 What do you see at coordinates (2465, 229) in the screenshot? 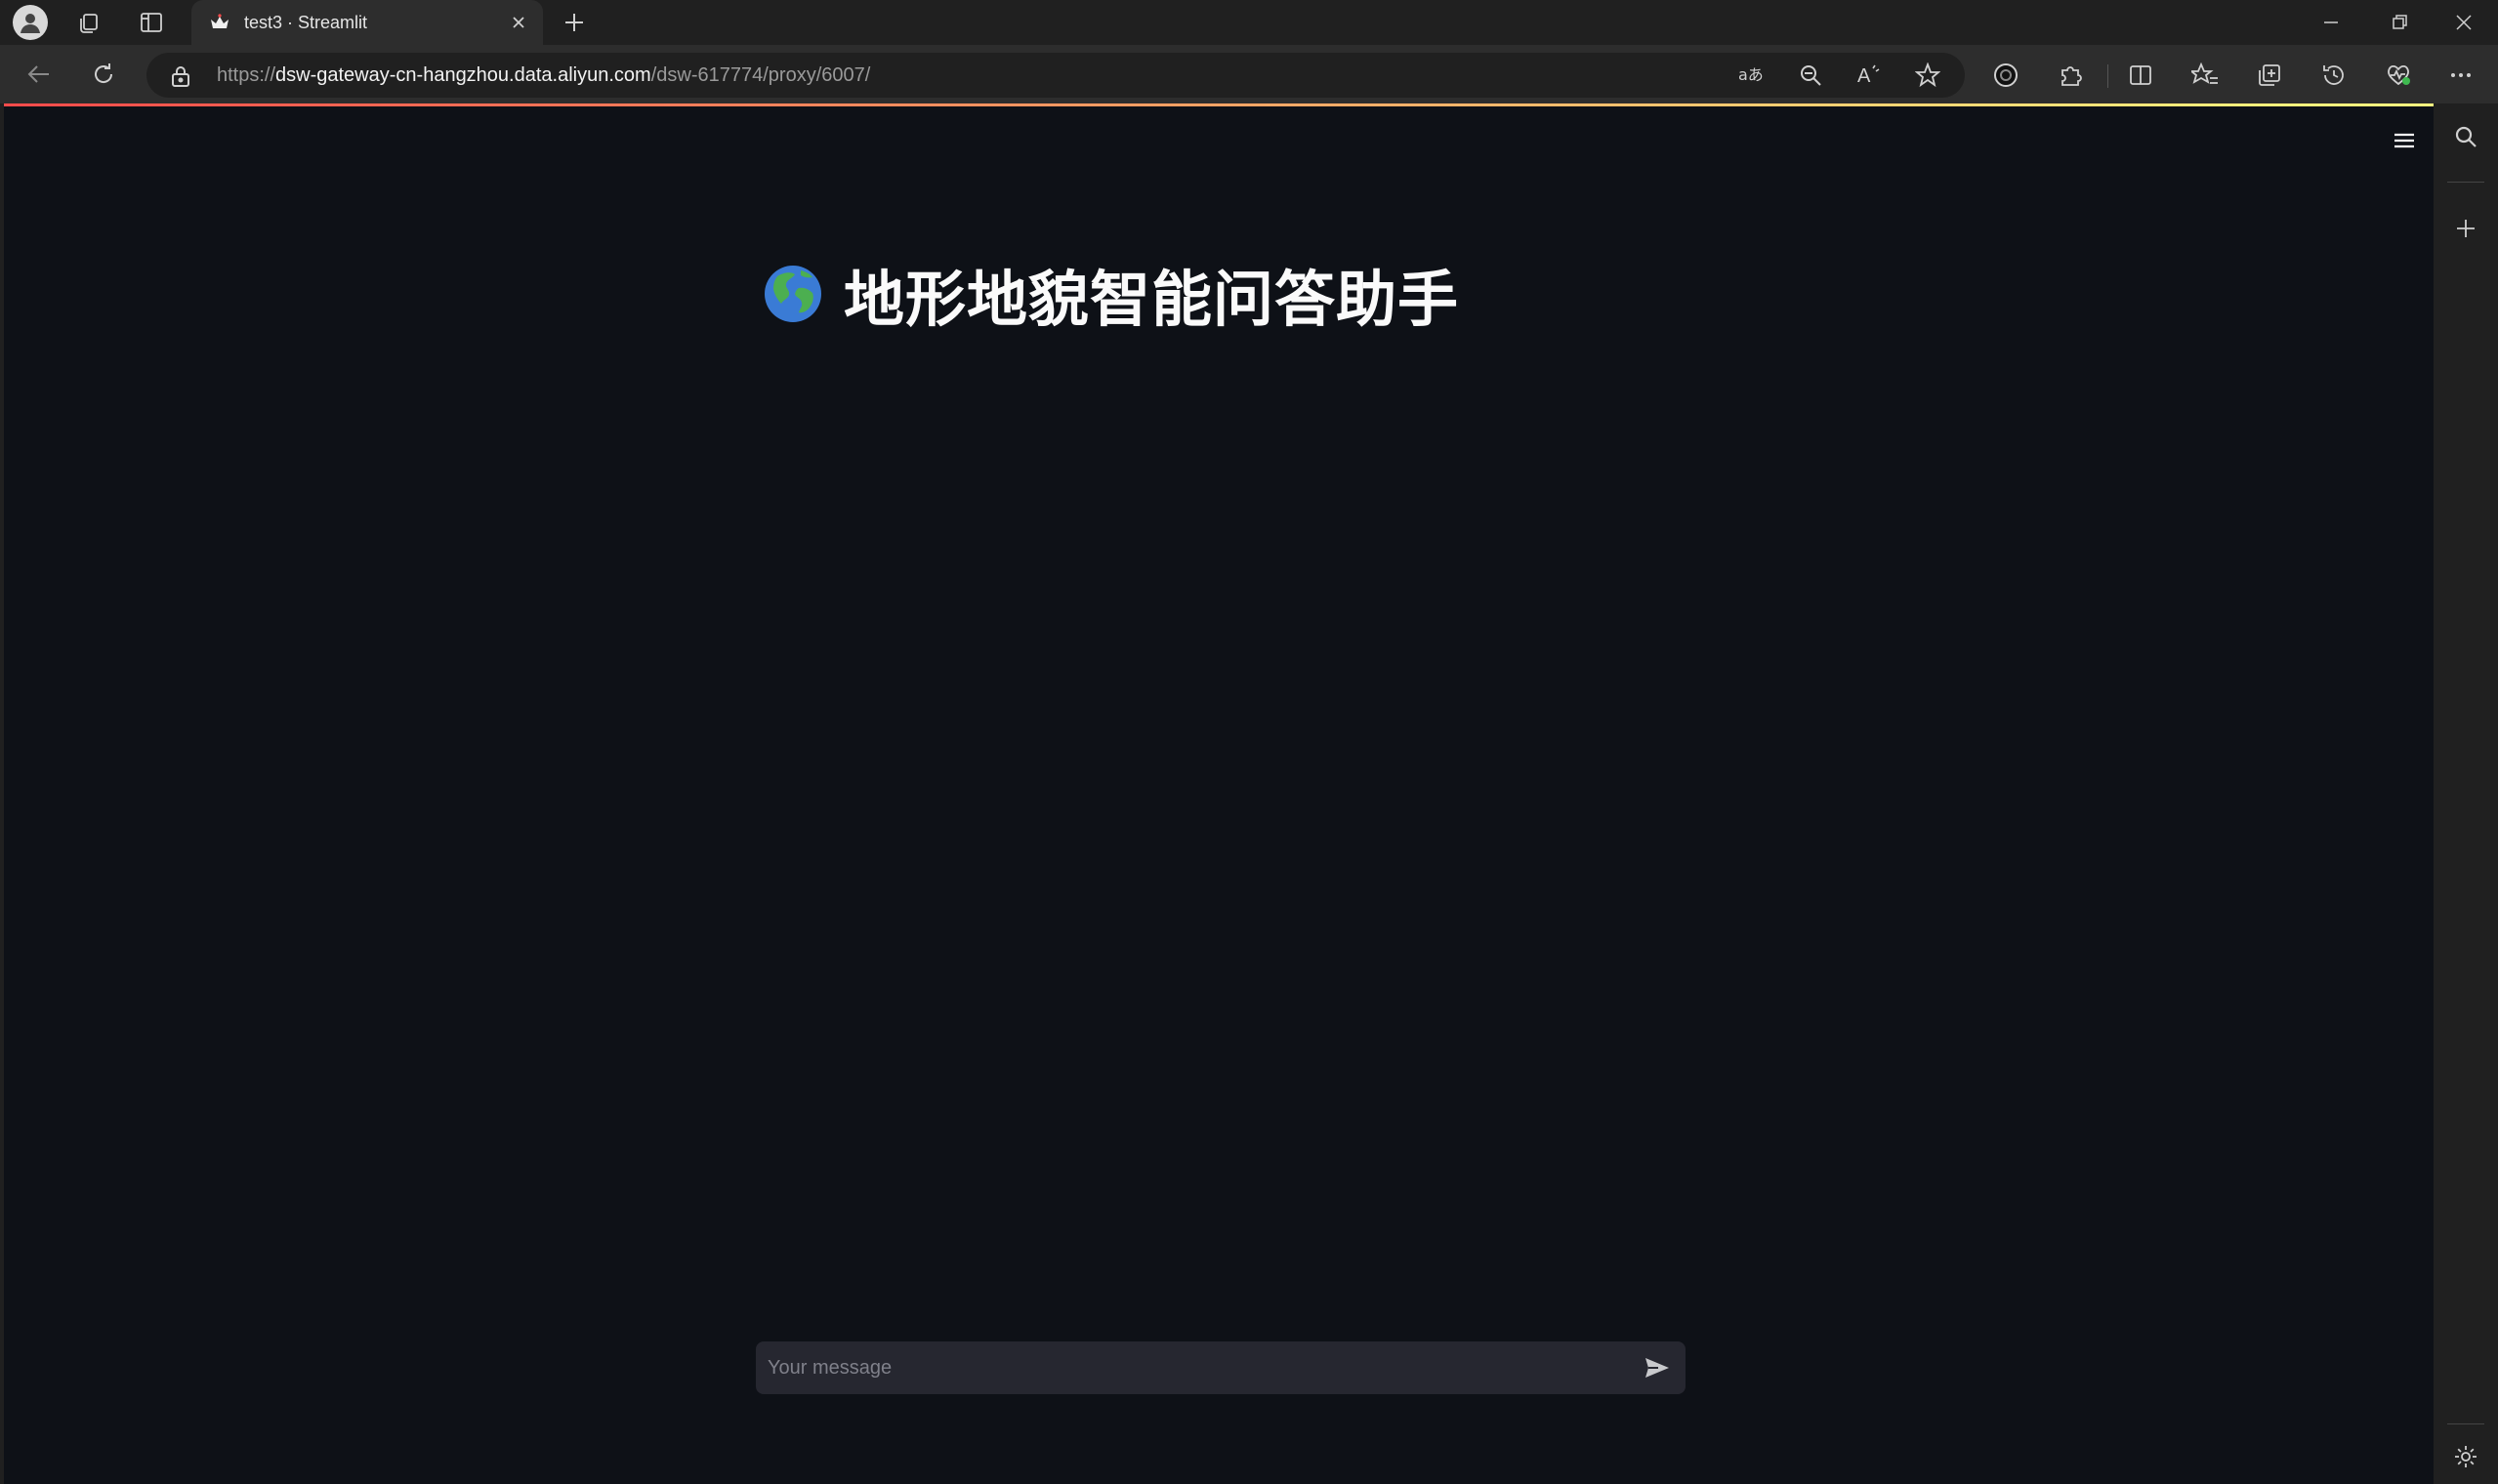
I see `add-icon` at bounding box center [2465, 229].